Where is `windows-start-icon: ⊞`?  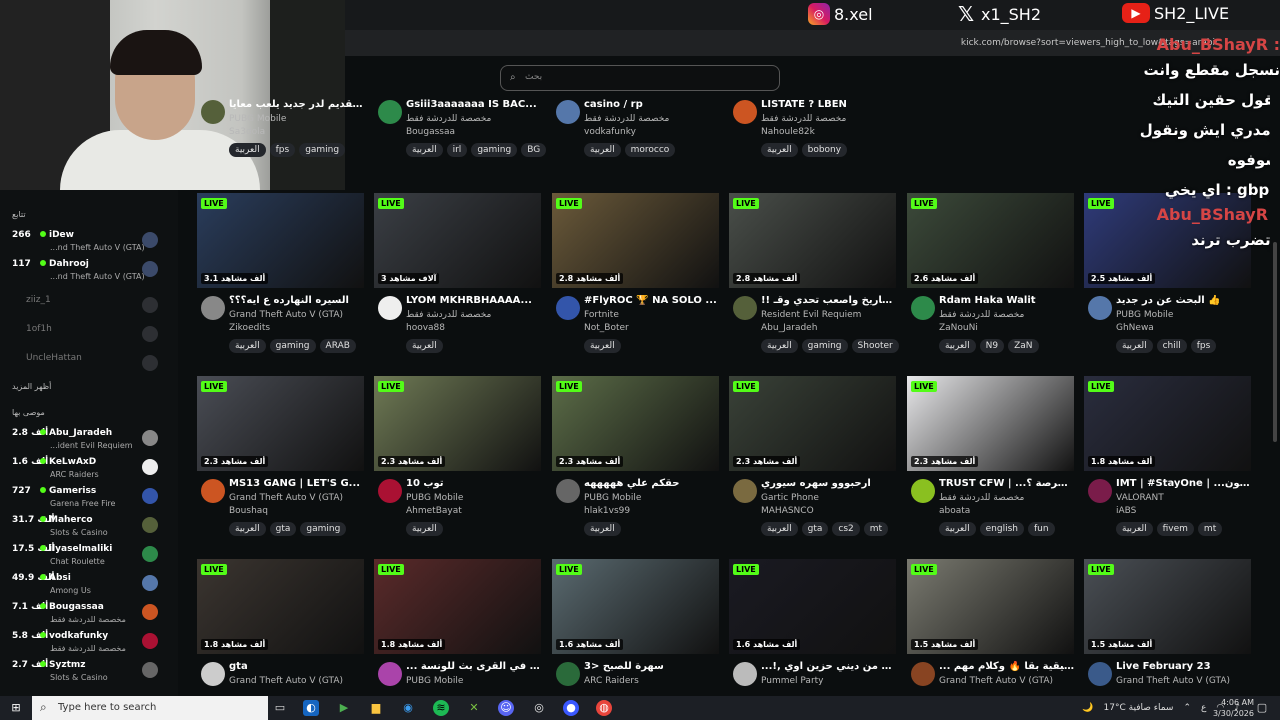 windows-start-icon: ⊞ is located at coordinates (16, 708).